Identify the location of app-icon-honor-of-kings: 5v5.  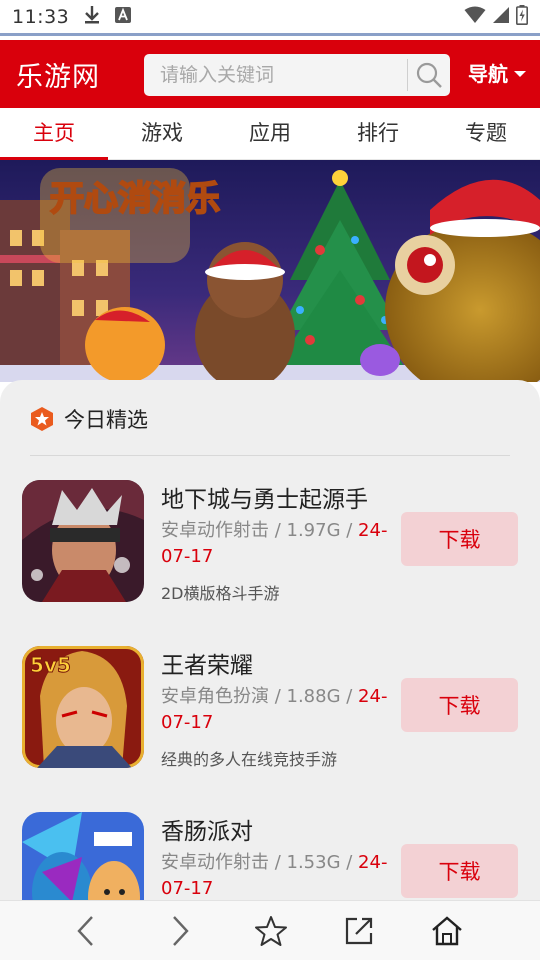
(83, 707).